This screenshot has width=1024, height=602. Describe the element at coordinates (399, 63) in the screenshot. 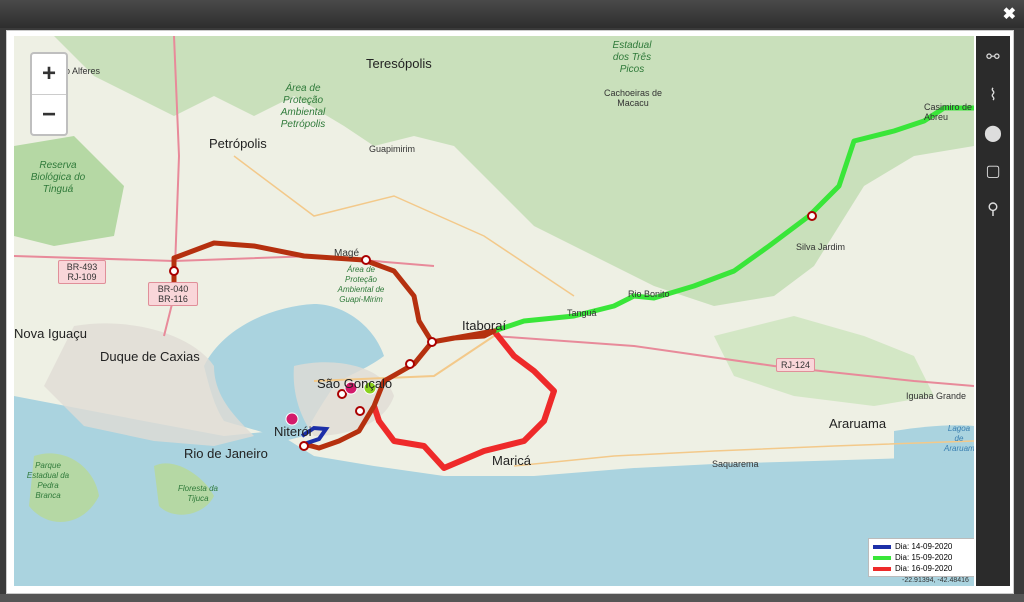

I see `label-teresopolis: Teresópolis` at that location.